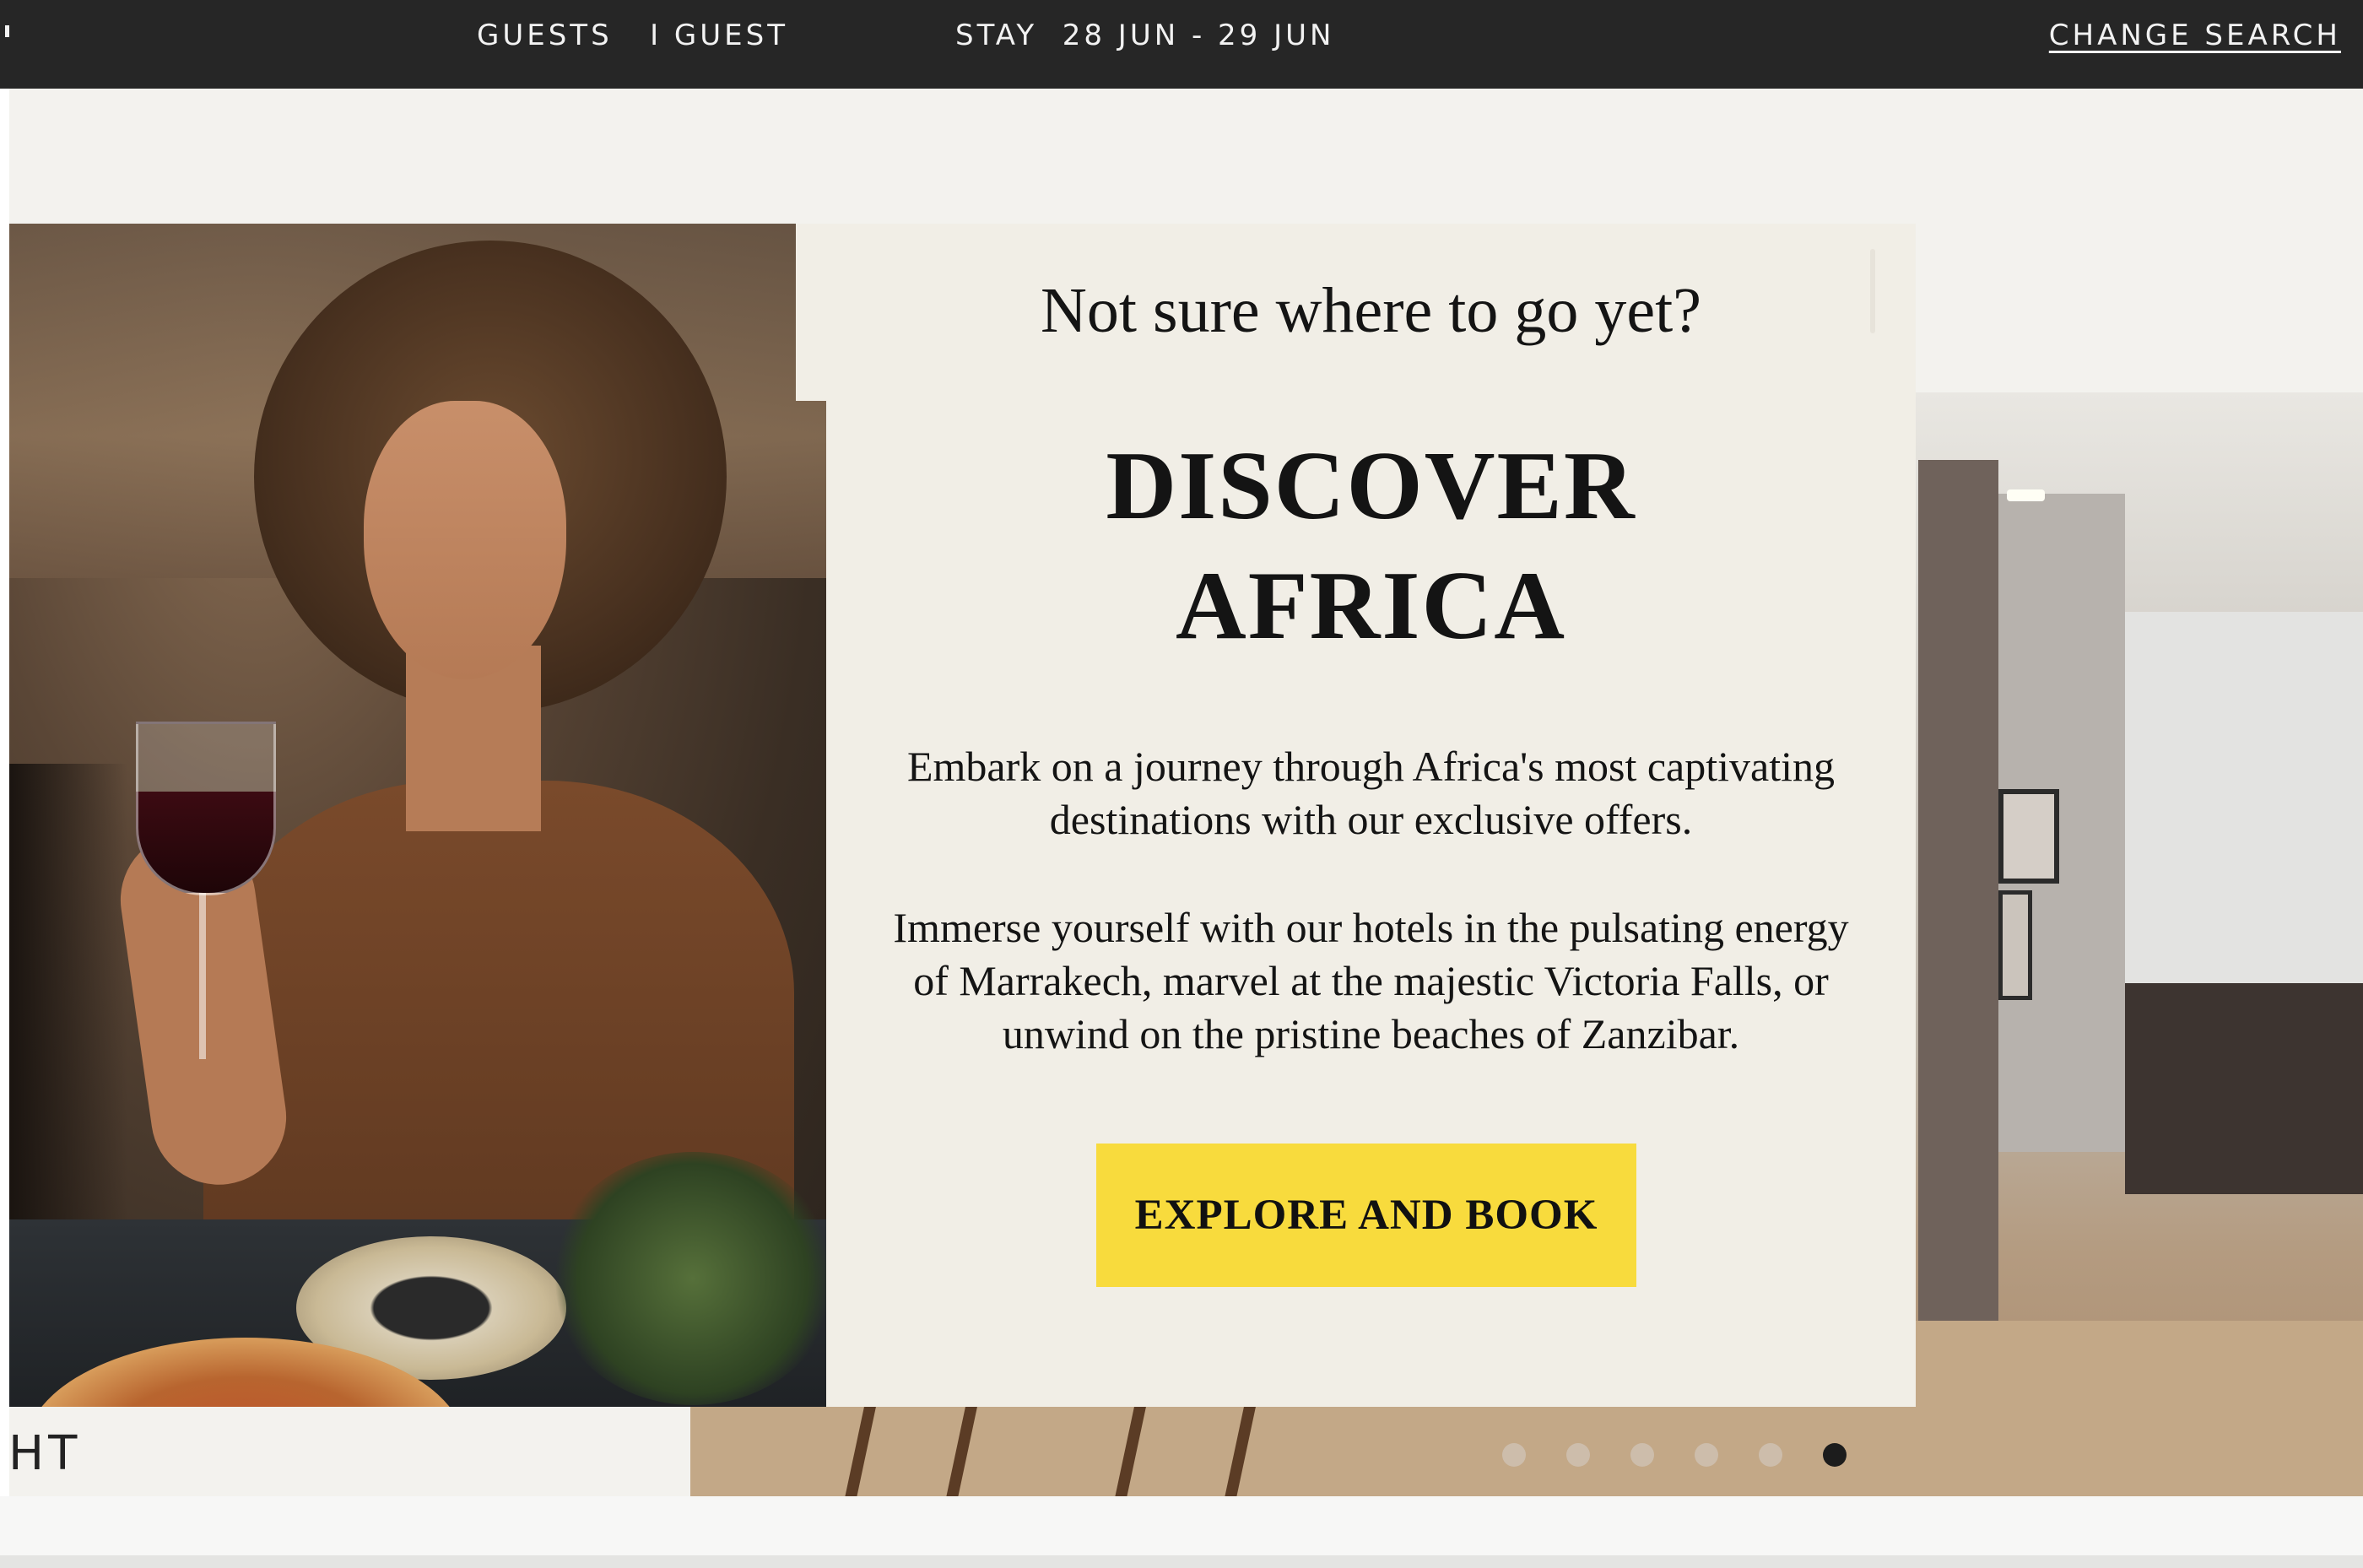 The image size is (2363, 1568). I want to click on stay-dates: 28 JUN - 29 JUN, so click(1198, 35).